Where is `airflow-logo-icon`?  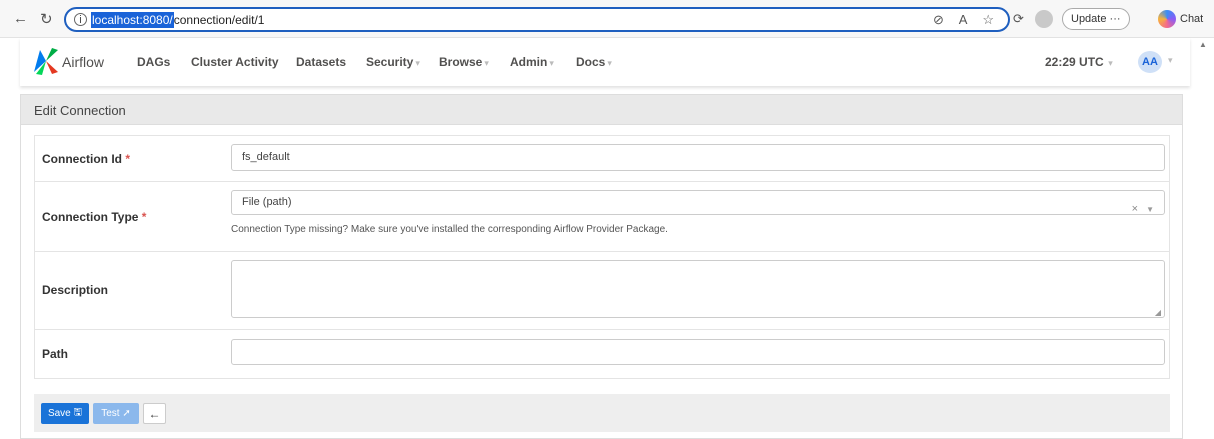 airflow-logo-icon is located at coordinates (46, 61).